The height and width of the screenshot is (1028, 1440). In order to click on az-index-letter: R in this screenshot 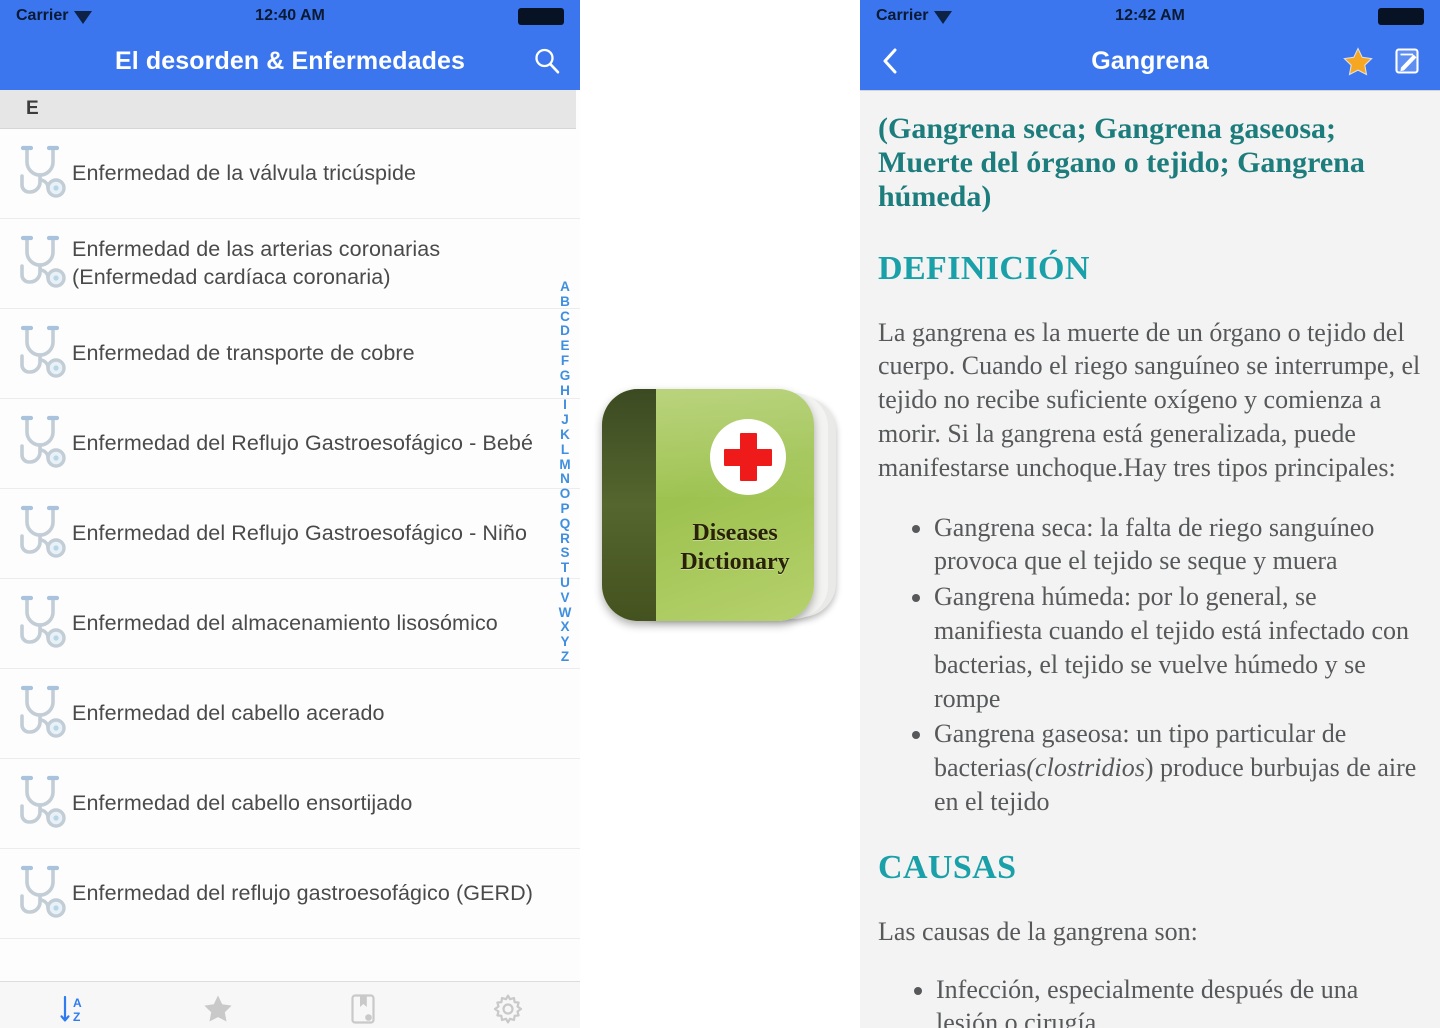, I will do `click(565, 539)`.